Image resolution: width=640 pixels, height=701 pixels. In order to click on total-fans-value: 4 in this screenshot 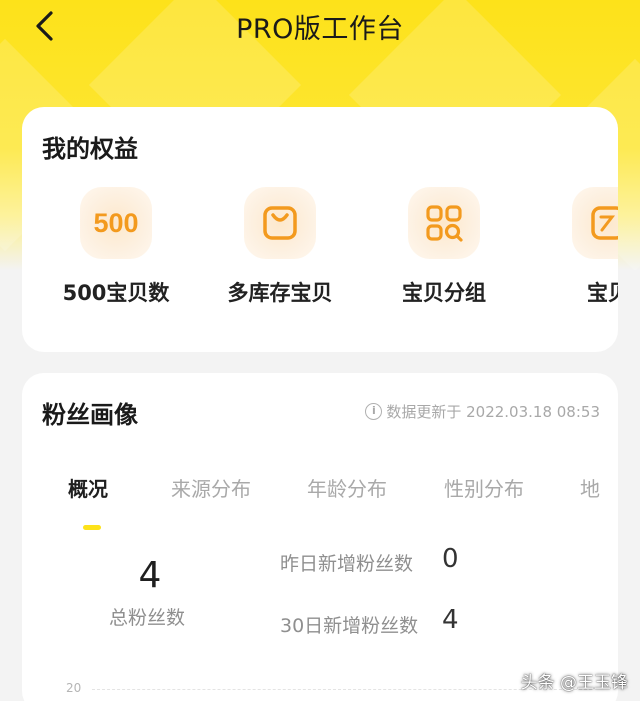, I will do `click(150, 575)`.